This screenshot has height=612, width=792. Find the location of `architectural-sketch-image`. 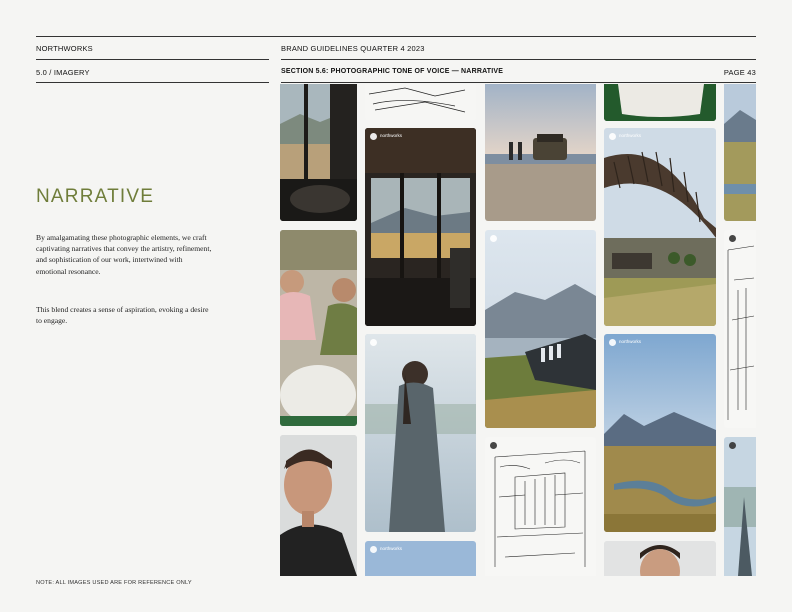

architectural-sketch-image is located at coordinates (420, 102).